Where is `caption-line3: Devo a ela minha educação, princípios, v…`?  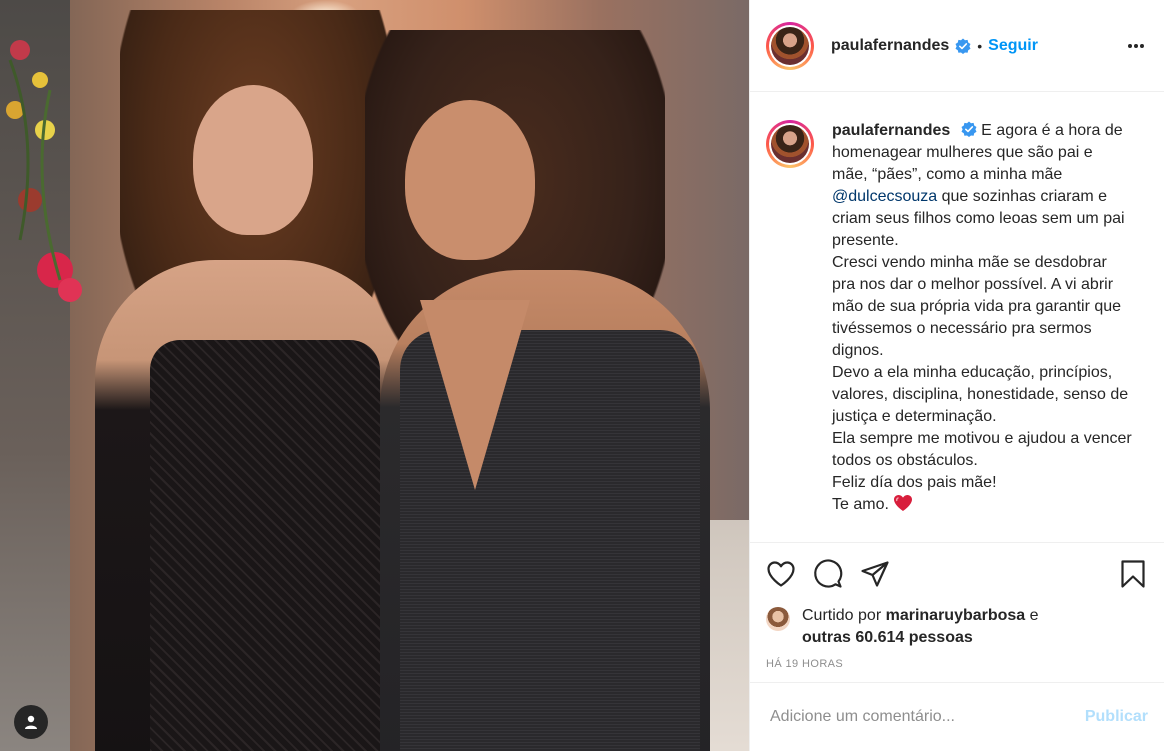 caption-line3: Devo a ela minha educação, princípios, v… is located at coordinates (980, 394).